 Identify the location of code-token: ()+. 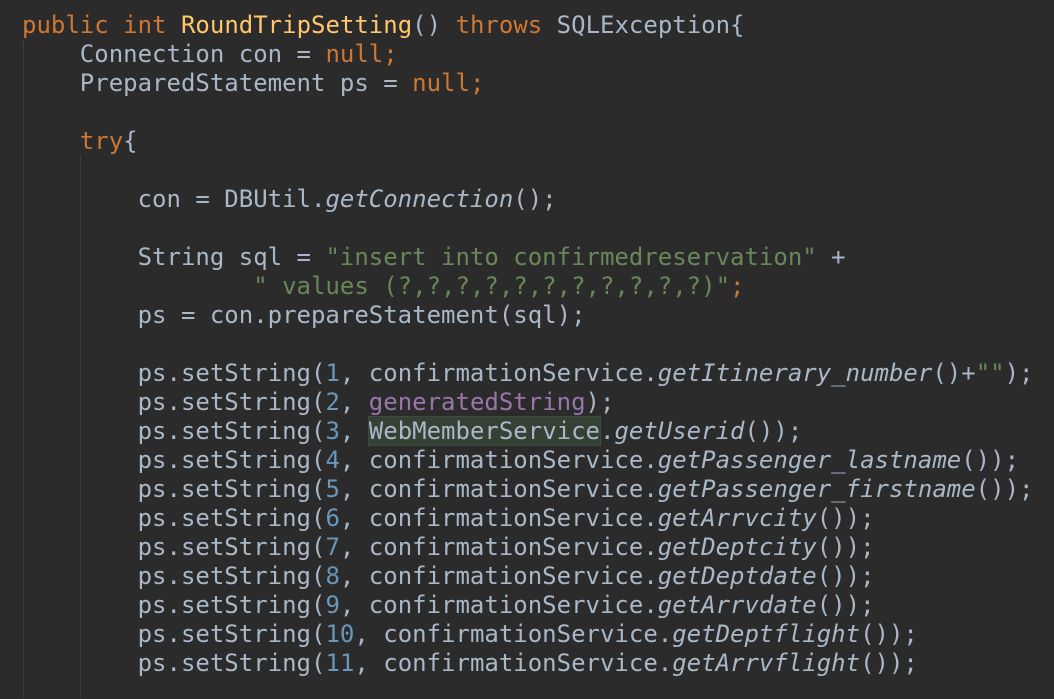
(954, 373).